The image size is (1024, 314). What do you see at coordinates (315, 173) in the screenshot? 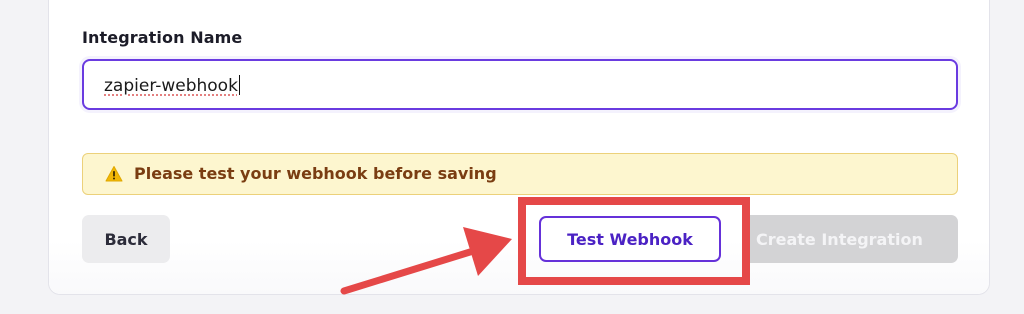
I see `warning-message: Please test your webhook before saving` at bounding box center [315, 173].